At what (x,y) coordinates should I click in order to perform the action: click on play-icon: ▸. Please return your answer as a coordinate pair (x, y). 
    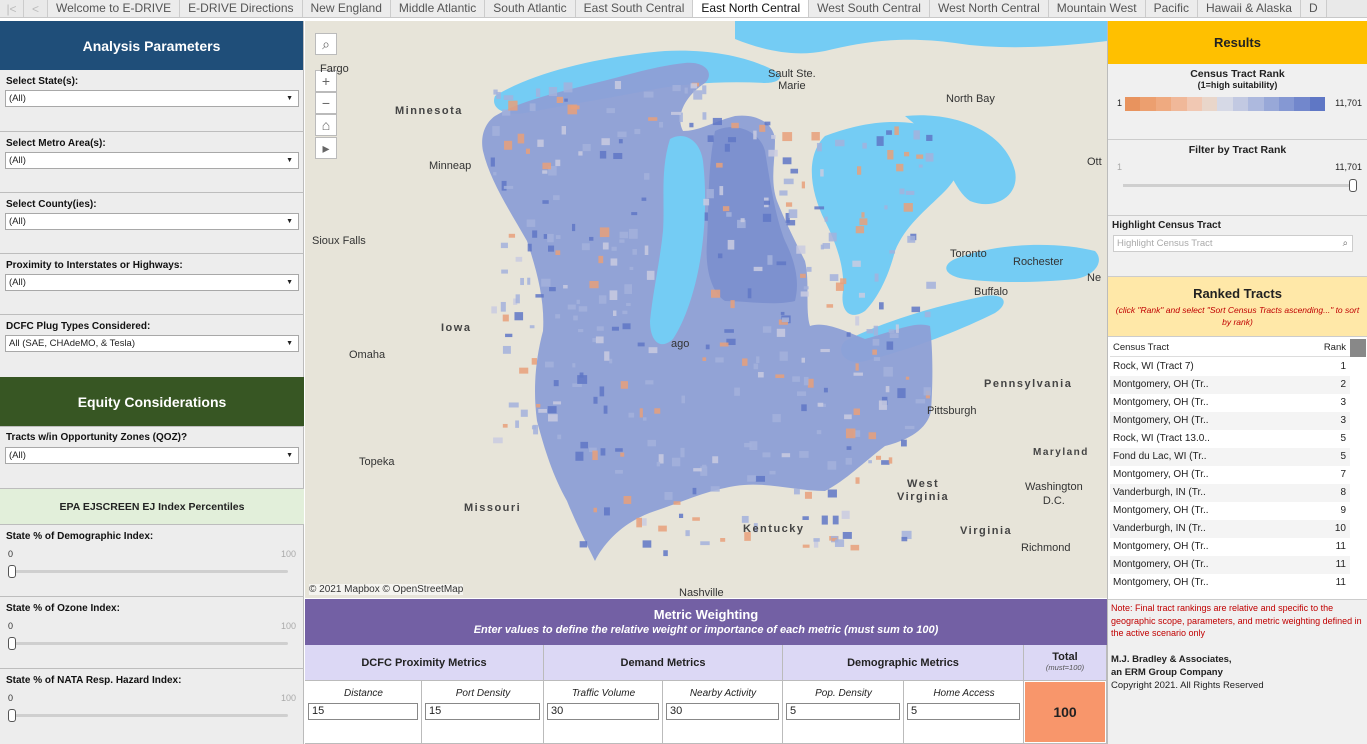
    Looking at the image, I should click on (326, 148).